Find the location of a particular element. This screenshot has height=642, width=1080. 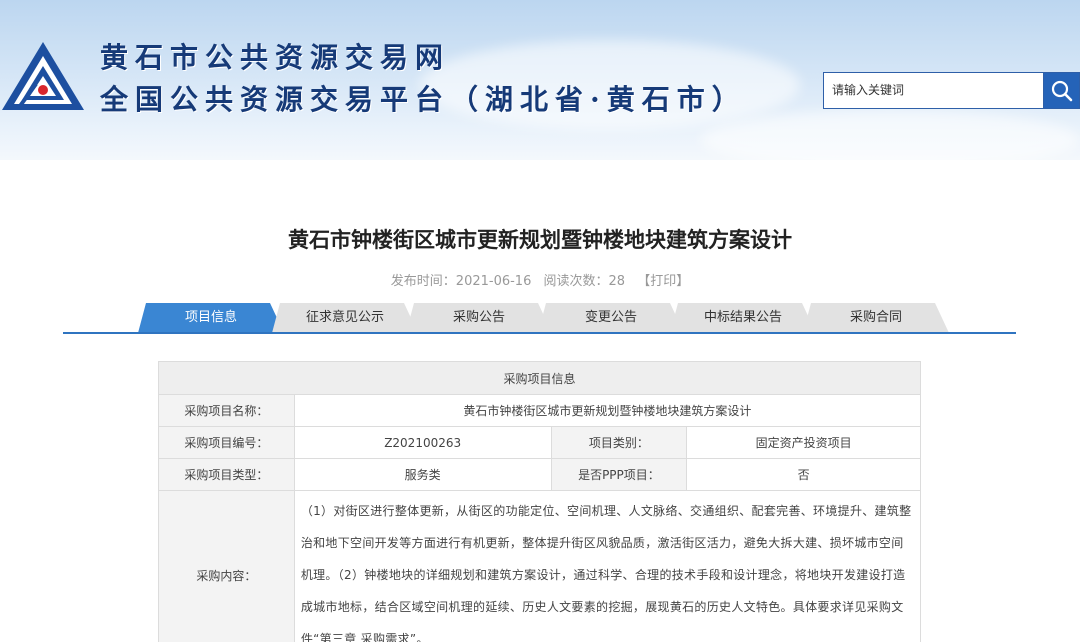

table-row: 采购项目编号： Z202100263 项目类别： 固定资产投资项目 is located at coordinates (539, 442).